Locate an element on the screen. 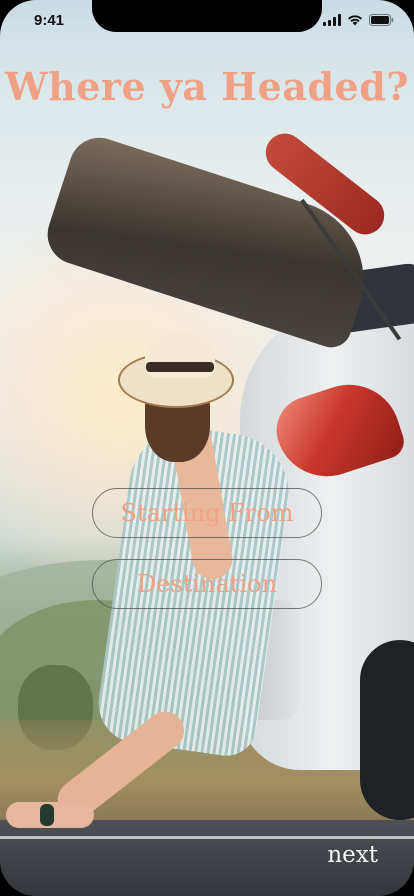 The image size is (414, 896). device-notch is located at coordinates (207, 16).